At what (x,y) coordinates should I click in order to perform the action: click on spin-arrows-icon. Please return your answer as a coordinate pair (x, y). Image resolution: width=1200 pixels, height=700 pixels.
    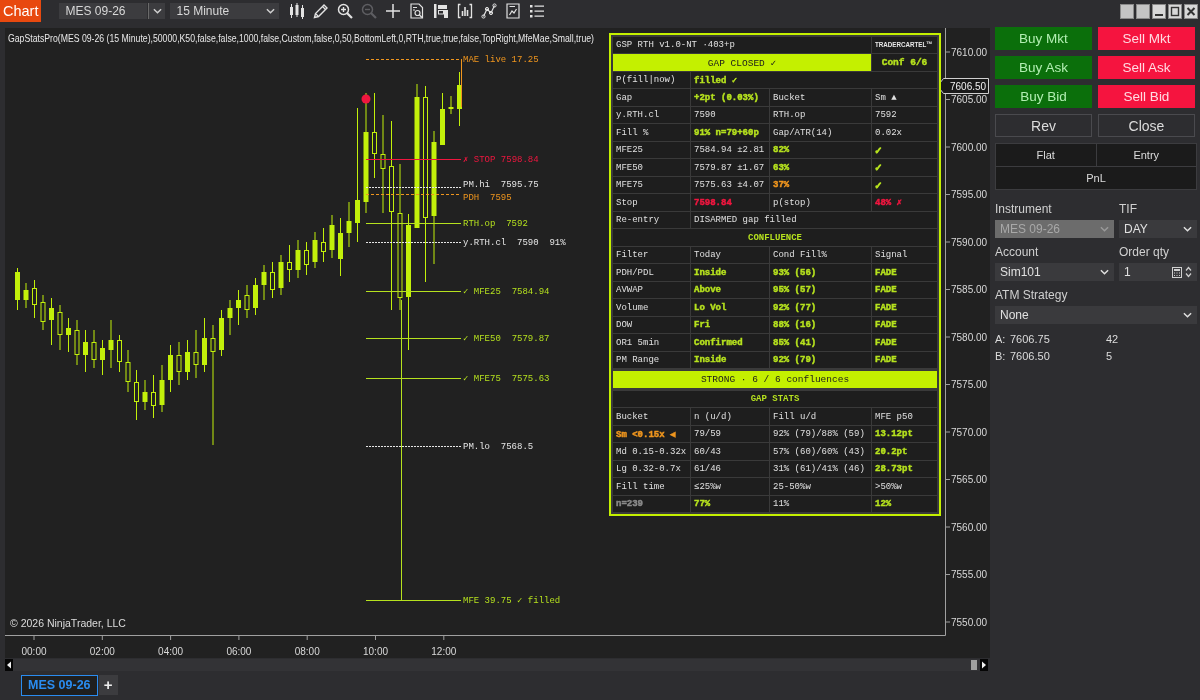
    Looking at the image, I should click on (1188, 272).